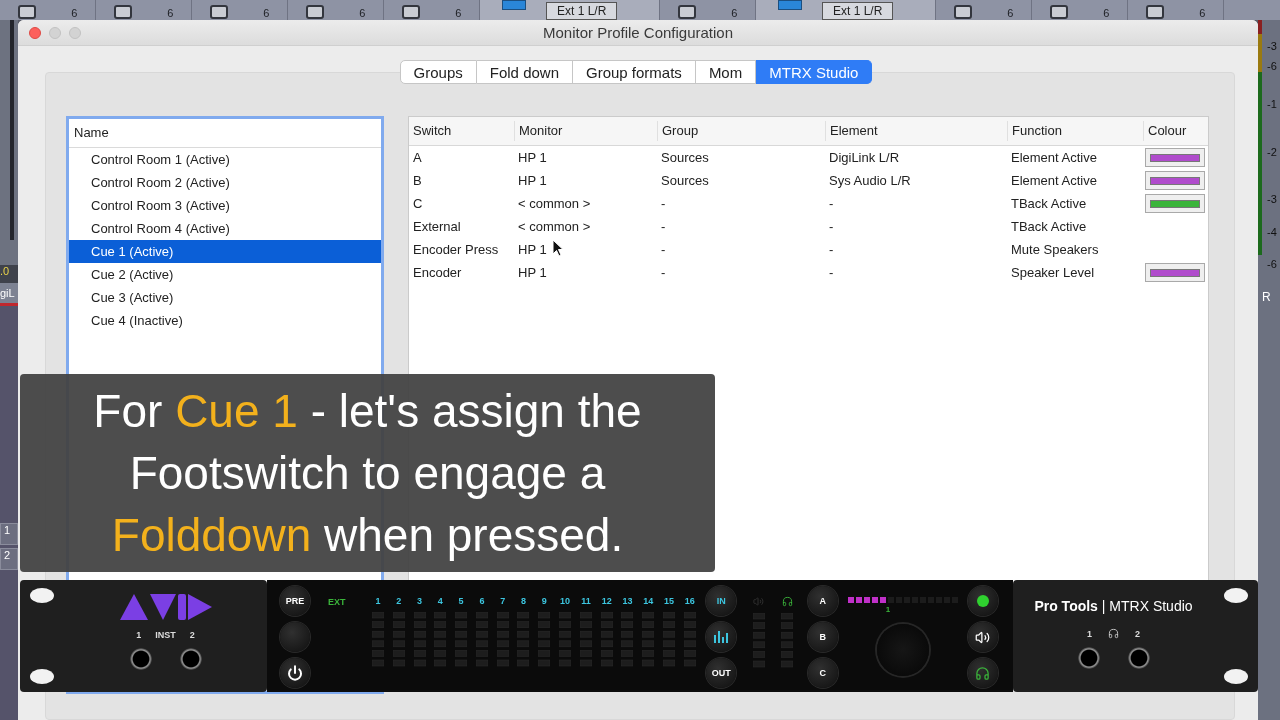  Describe the element at coordinates (225, 228) in the screenshot. I see `list-item: Control Room 4 (Active)` at that location.